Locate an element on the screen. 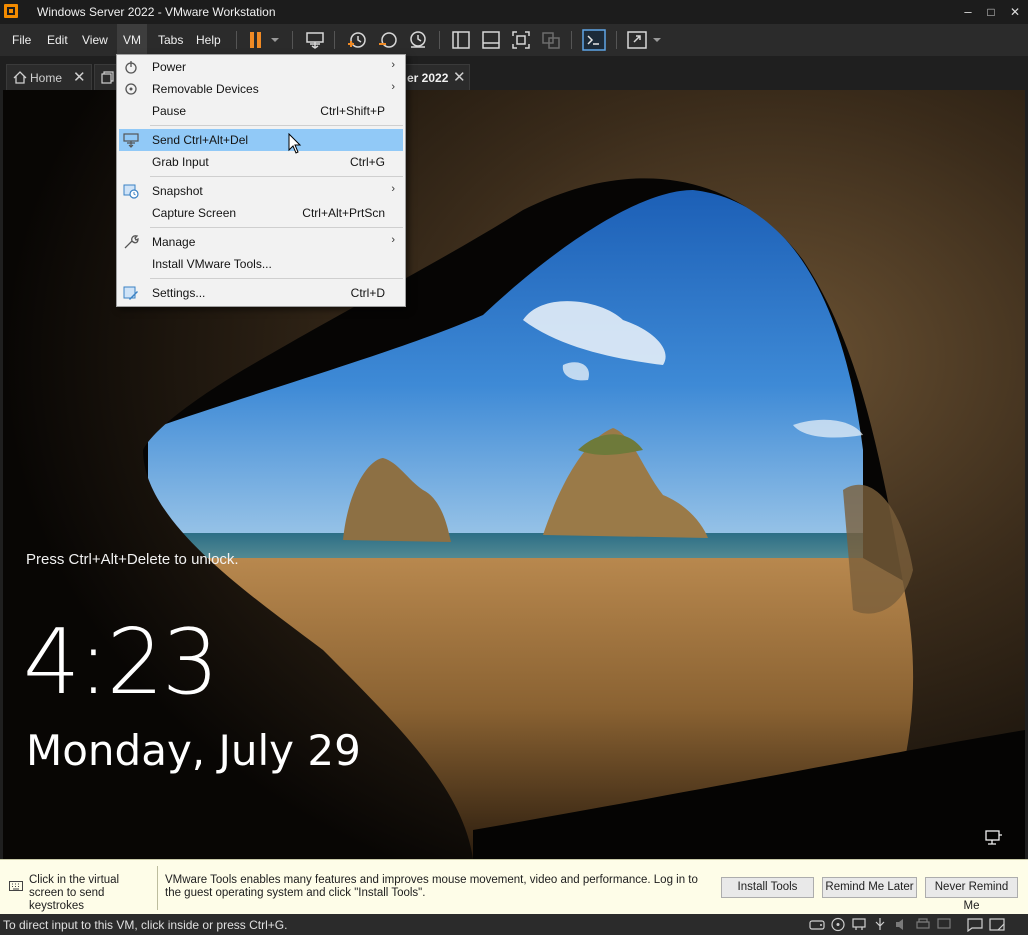 This screenshot has height=935, width=1028. menu-vm: VM is located at coordinates (132, 40).